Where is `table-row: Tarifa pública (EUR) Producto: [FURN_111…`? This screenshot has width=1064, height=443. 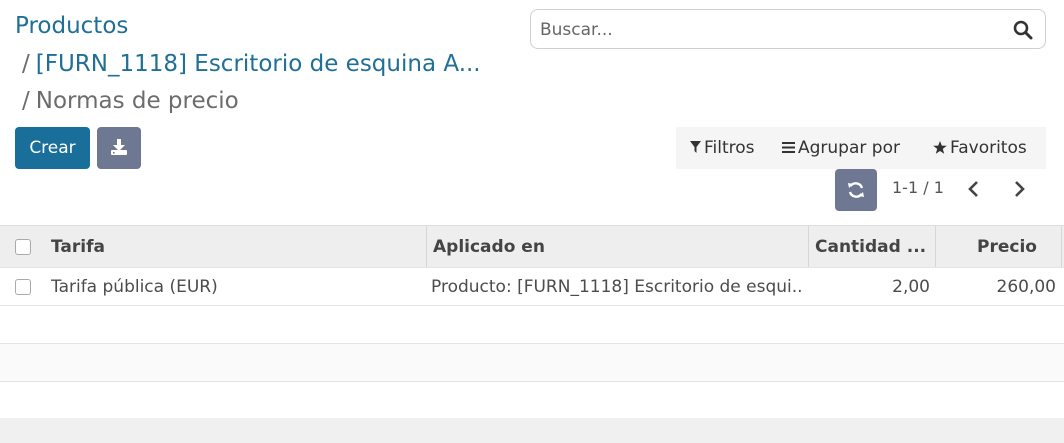
table-row: Tarifa pública (EUR) Producto: [FURN_111… is located at coordinates (532, 287).